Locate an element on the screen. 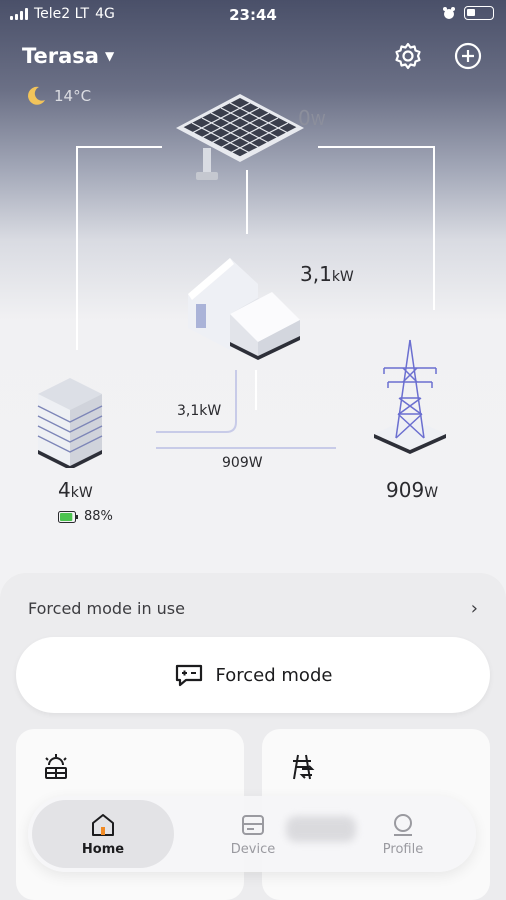 The image size is (506, 900). site-selector: Terasa ▼ is located at coordinates (68, 56).